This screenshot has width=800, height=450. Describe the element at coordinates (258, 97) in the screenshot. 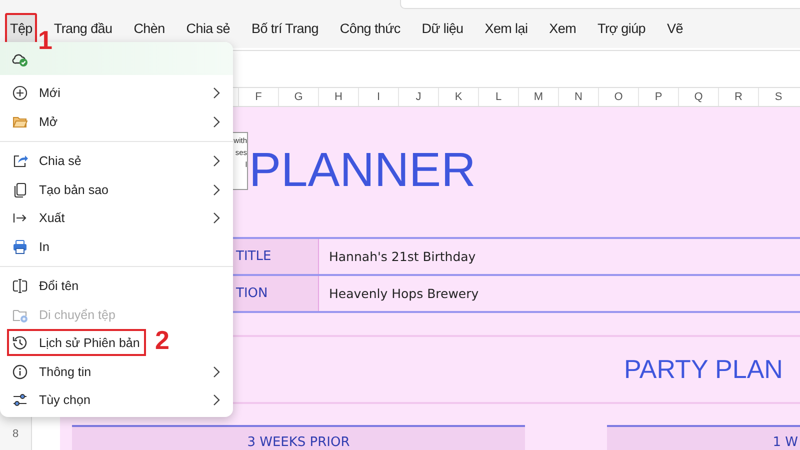

I see `column-header: F` at that location.